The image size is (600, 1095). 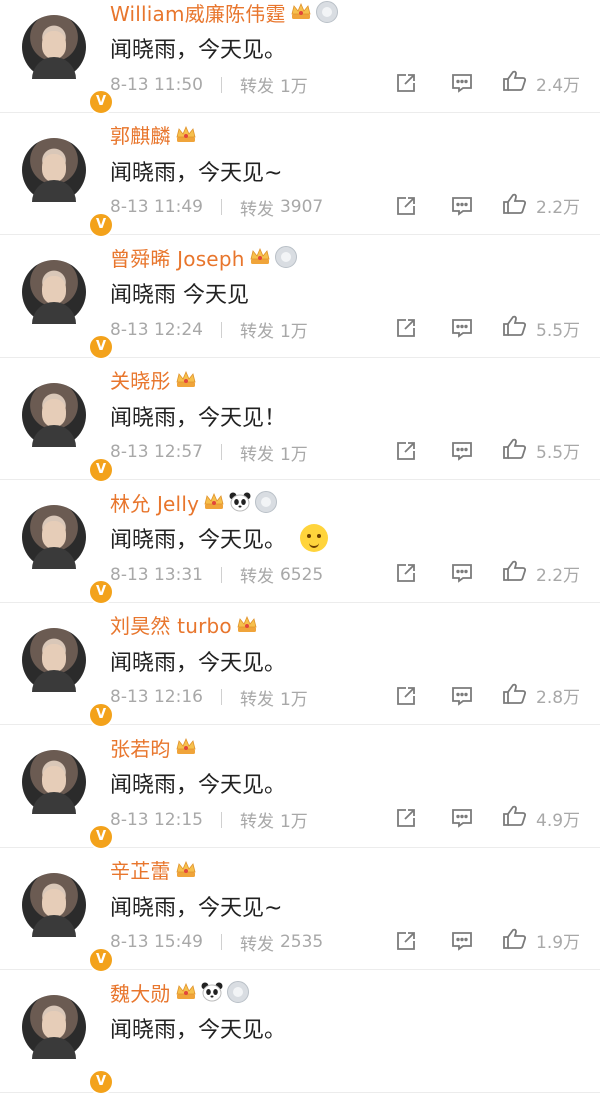 What do you see at coordinates (541, 941) in the screenshot?
I see `like-button: 1.9万` at bounding box center [541, 941].